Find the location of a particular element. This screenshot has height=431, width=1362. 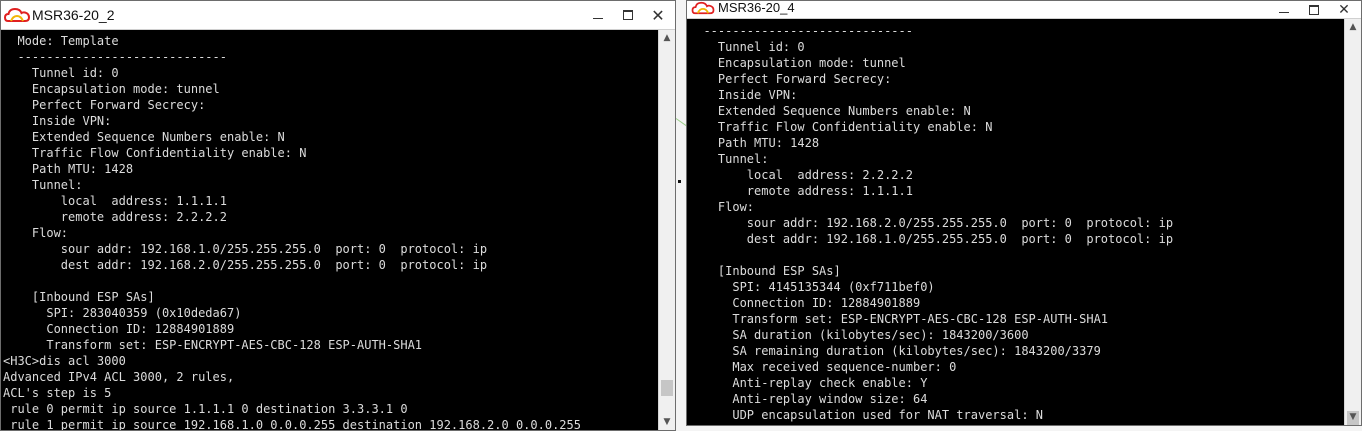

terminal-line: local address: 1.1.1.1 is located at coordinates (115, 201).